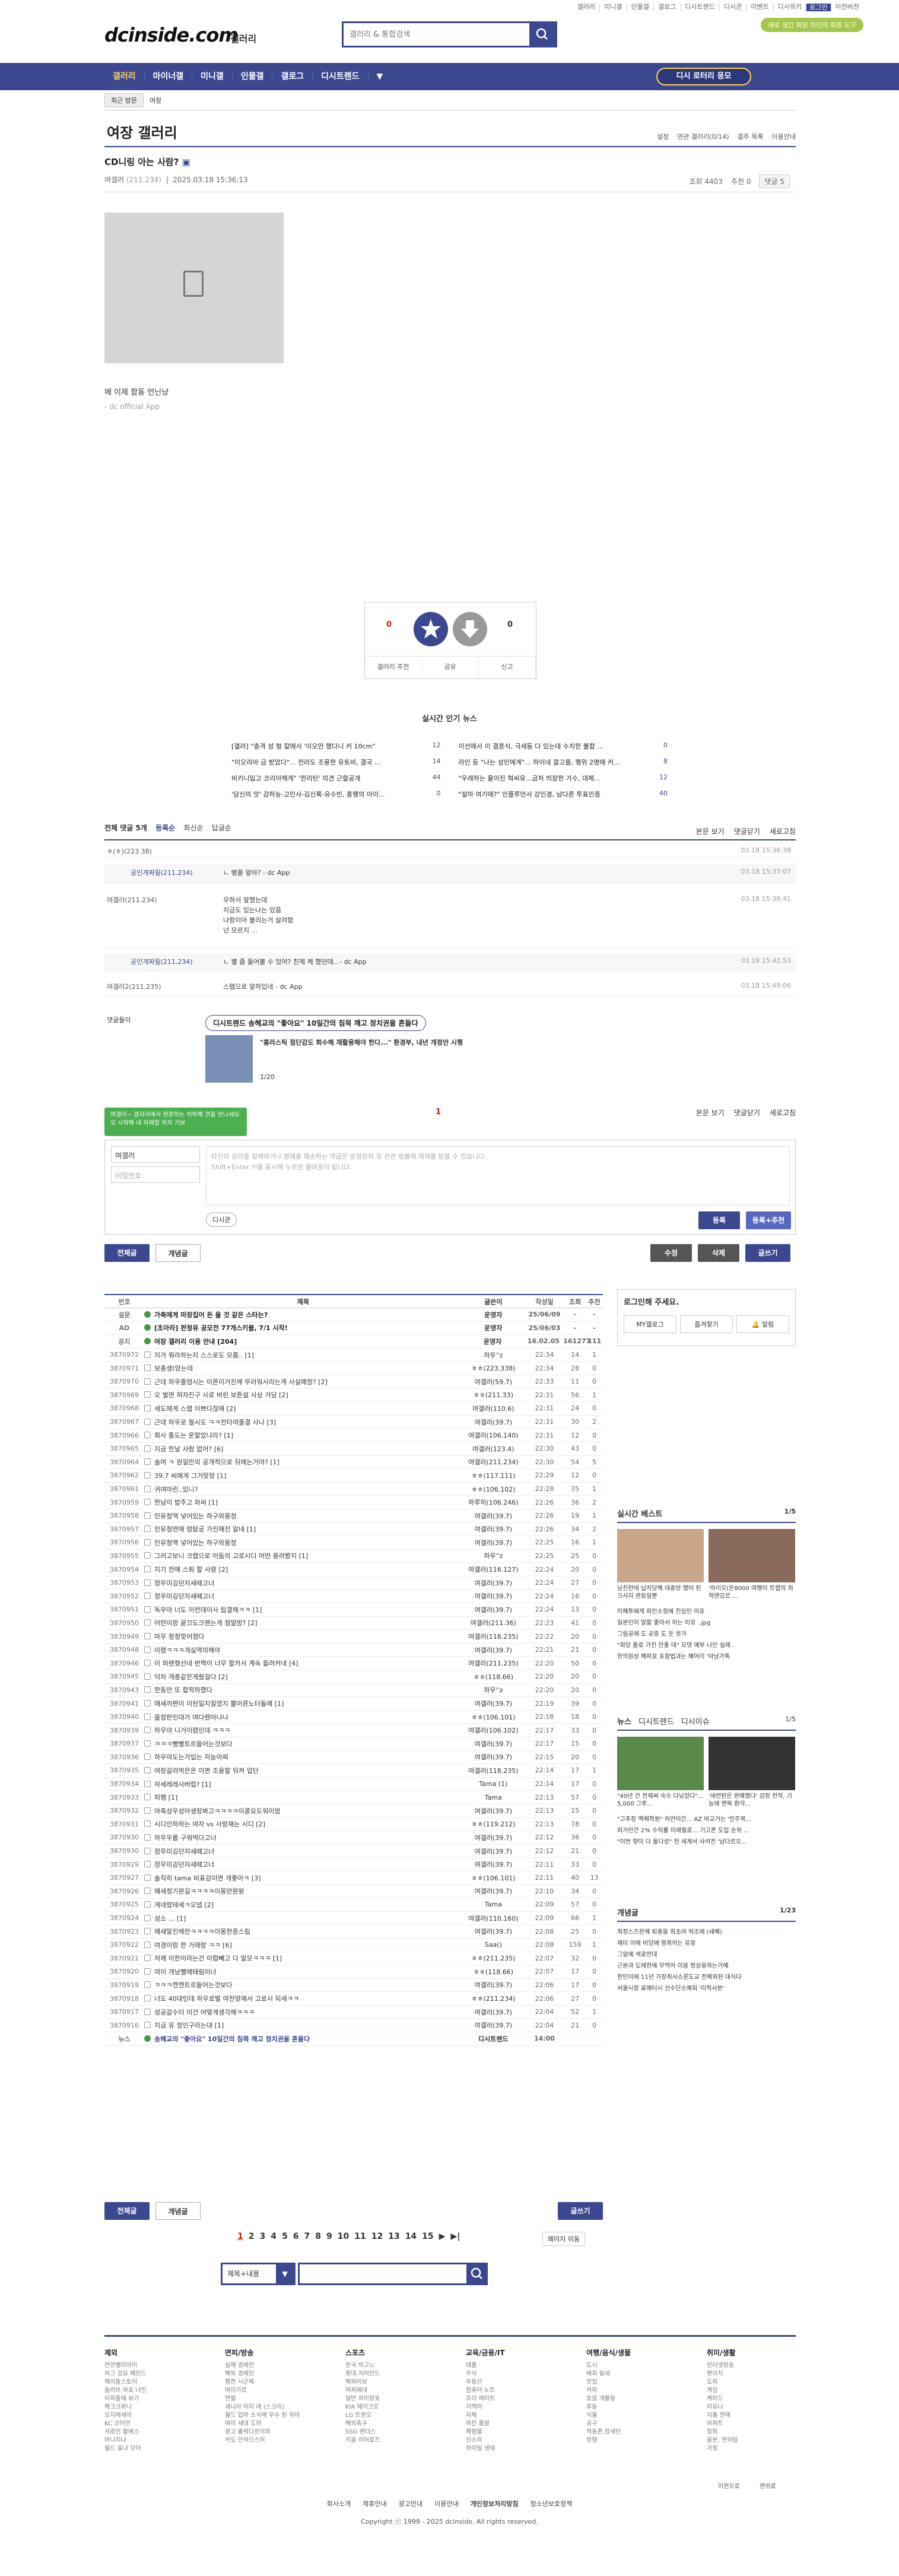 This screenshot has height=2576, width=899. What do you see at coordinates (752, 2374) in the screenshot?
I see `footer-link: 편이치` at bounding box center [752, 2374].